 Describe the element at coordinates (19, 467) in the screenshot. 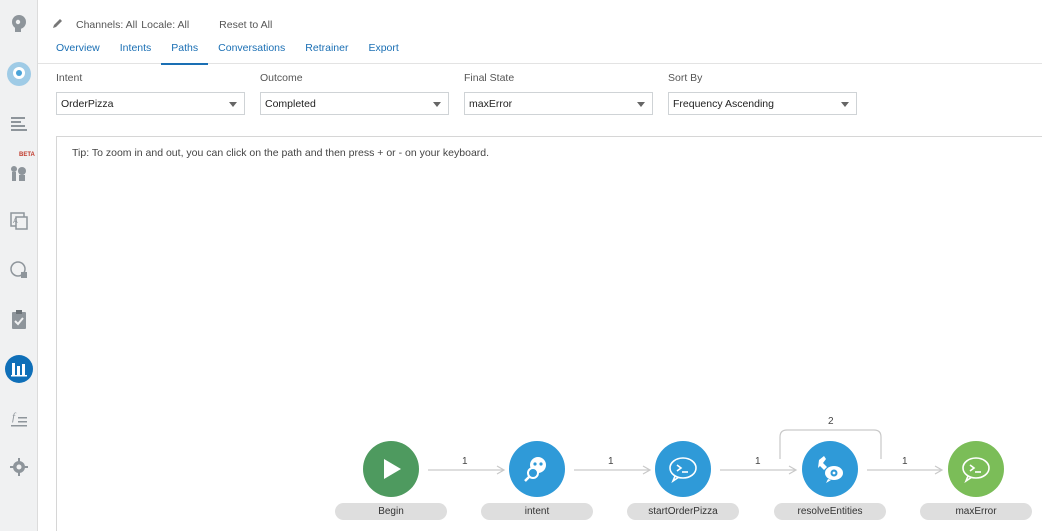

I see `settings-gear-icon` at that location.